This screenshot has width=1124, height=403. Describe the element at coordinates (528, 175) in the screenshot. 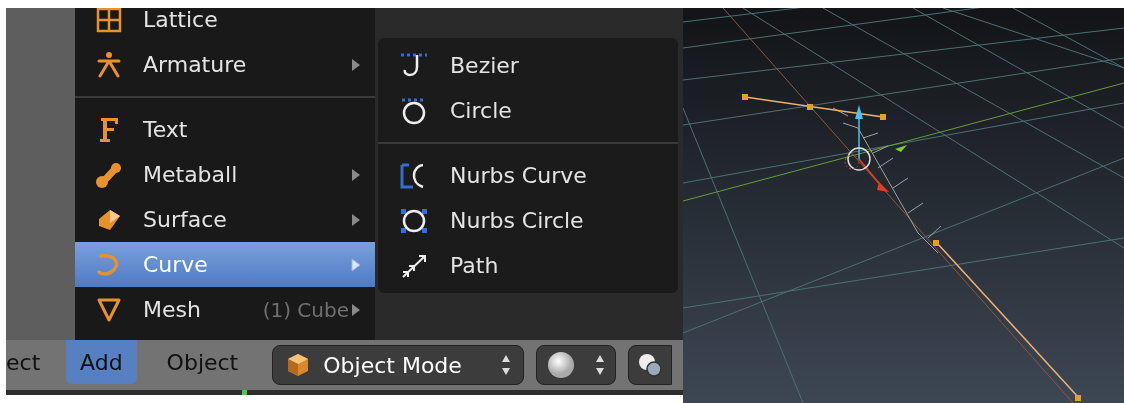

I see `submenu-item: Nurbs Curve` at that location.